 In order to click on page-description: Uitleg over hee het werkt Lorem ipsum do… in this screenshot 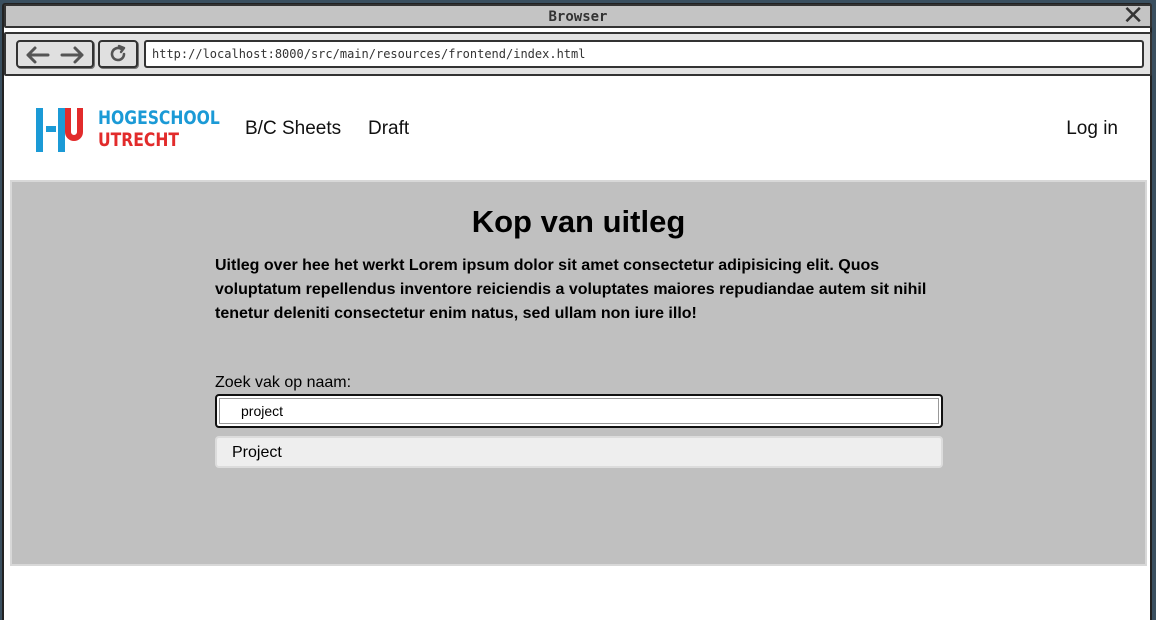, I will do `click(571, 289)`.